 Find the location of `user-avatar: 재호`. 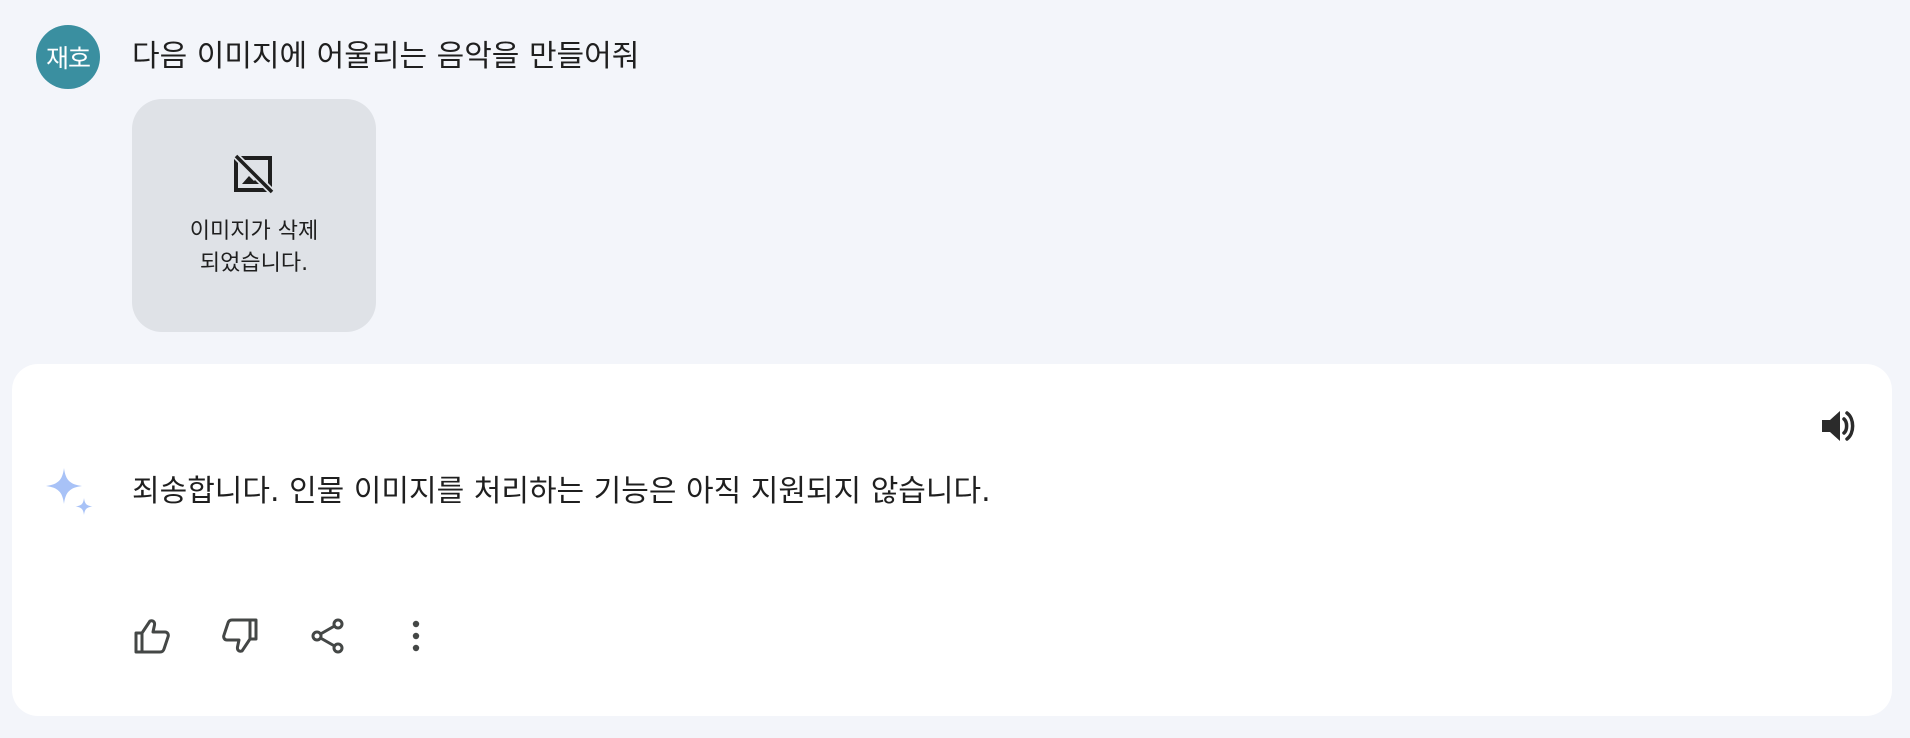

user-avatar: 재호 is located at coordinates (68, 57).